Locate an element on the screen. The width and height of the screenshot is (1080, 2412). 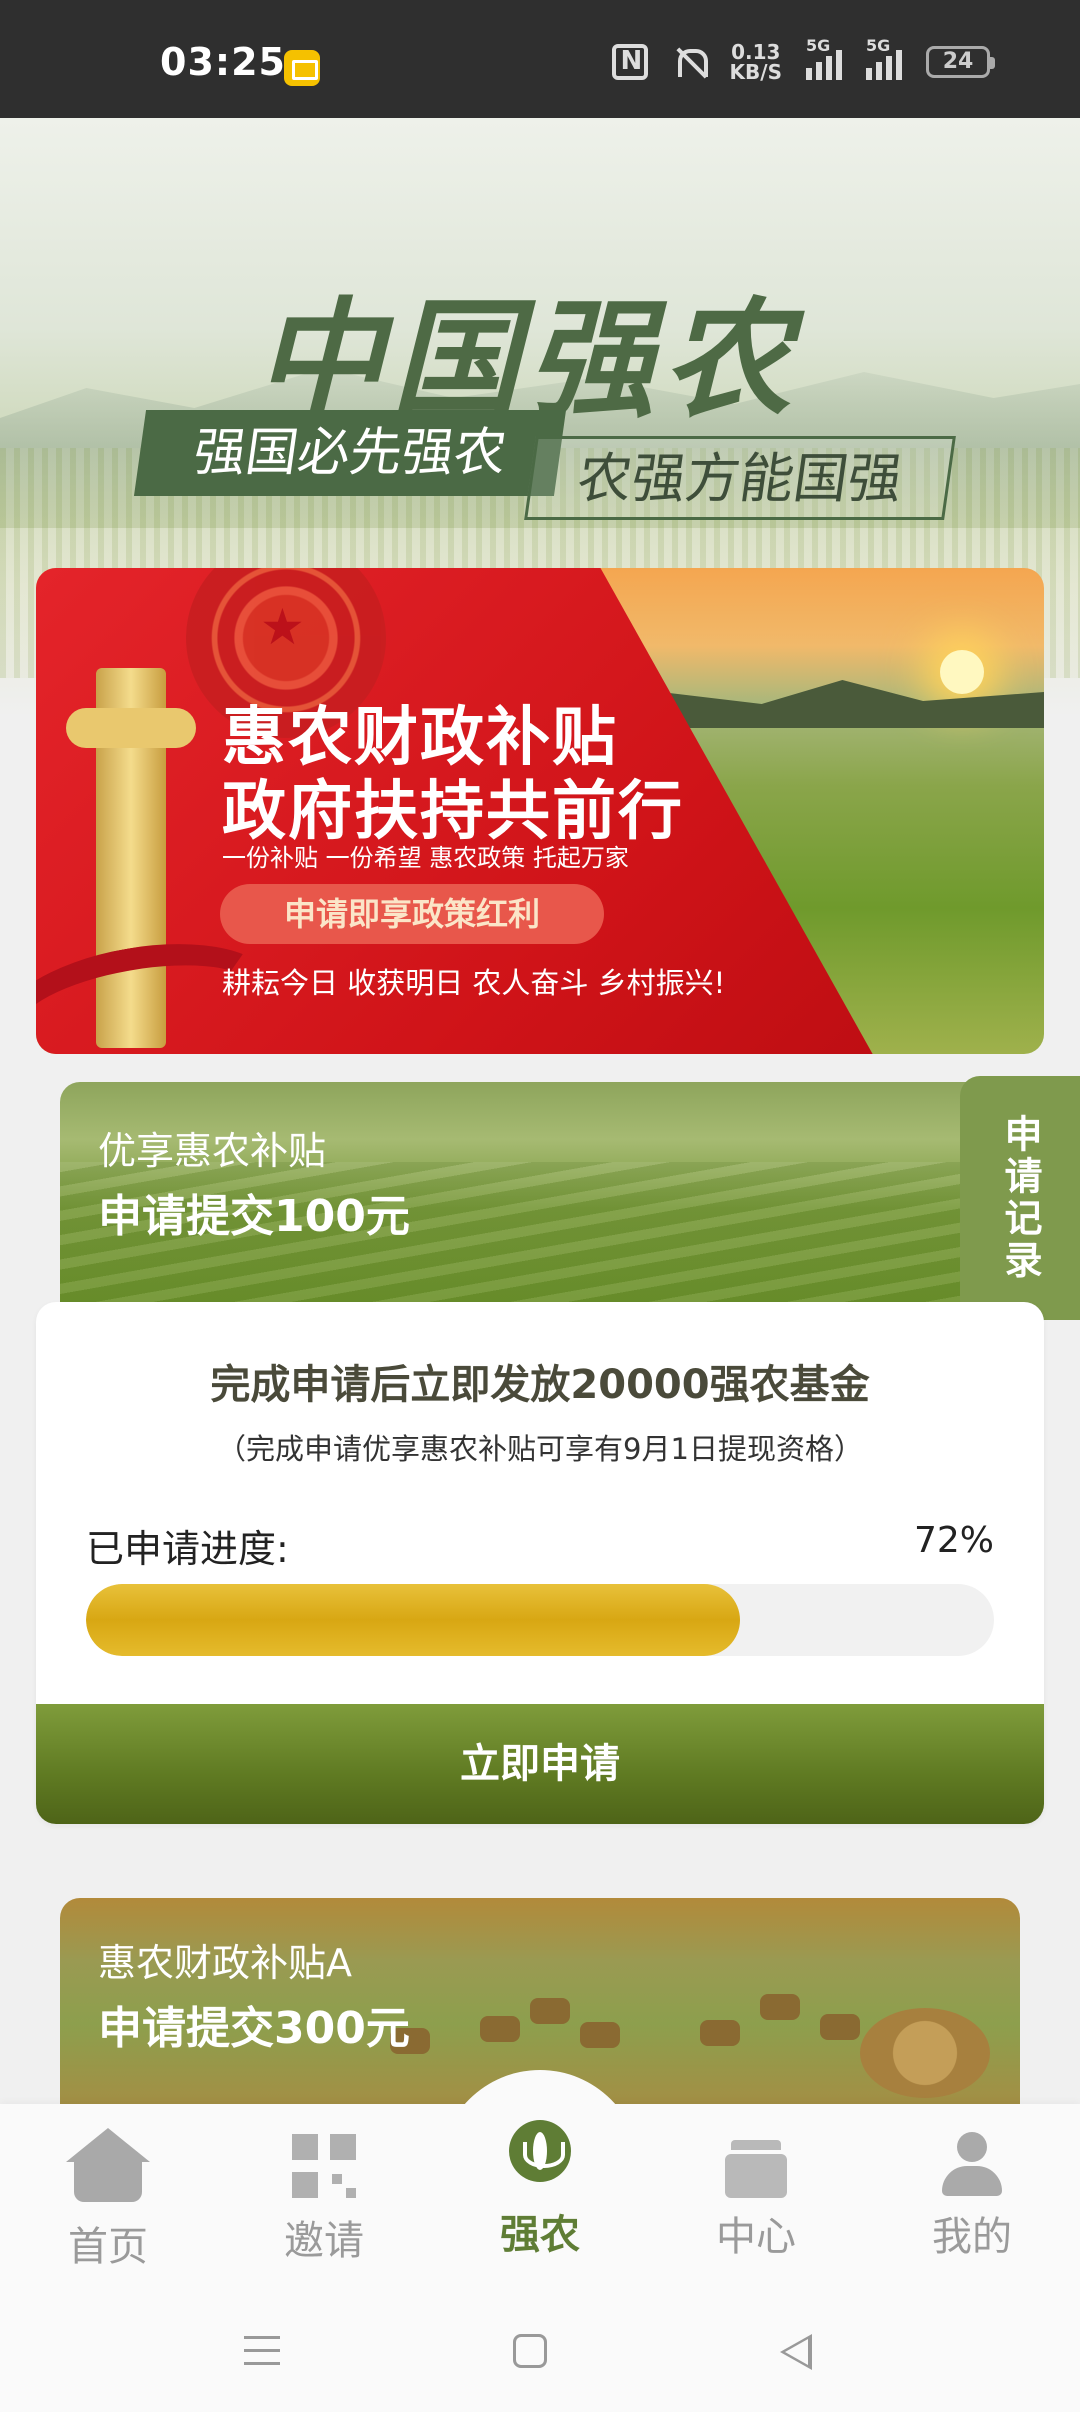
nav-item-farm: 强农 is located at coordinates (540, 2194).